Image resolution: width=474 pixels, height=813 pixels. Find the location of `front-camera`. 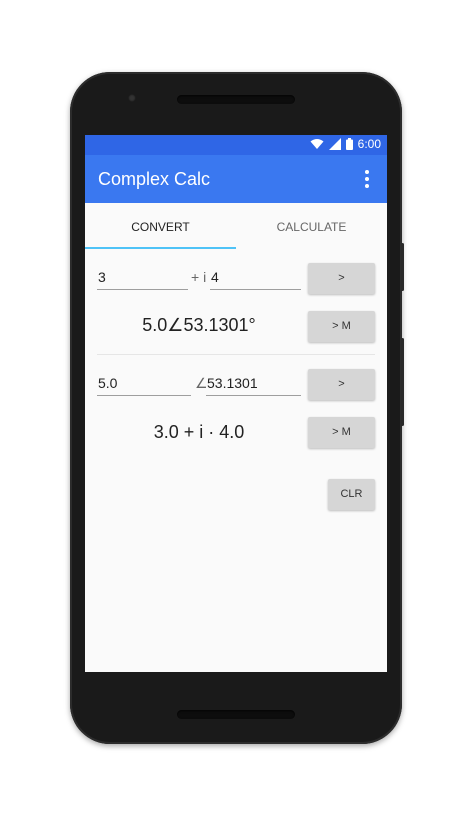

front-camera is located at coordinates (132, 98).